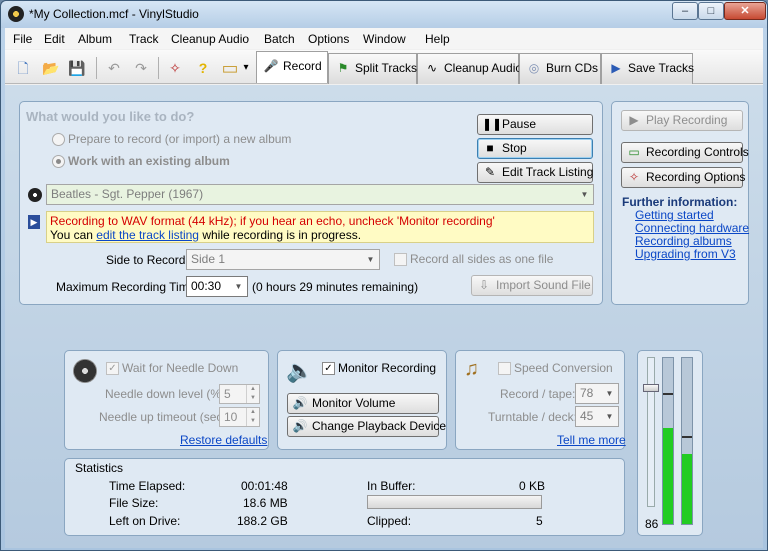 This screenshot has height=551, width=768. What do you see at coordinates (682, 120) in the screenshot?
I see `play-recording-button: ▶ Play Recording` at bounding box center [682, 120].